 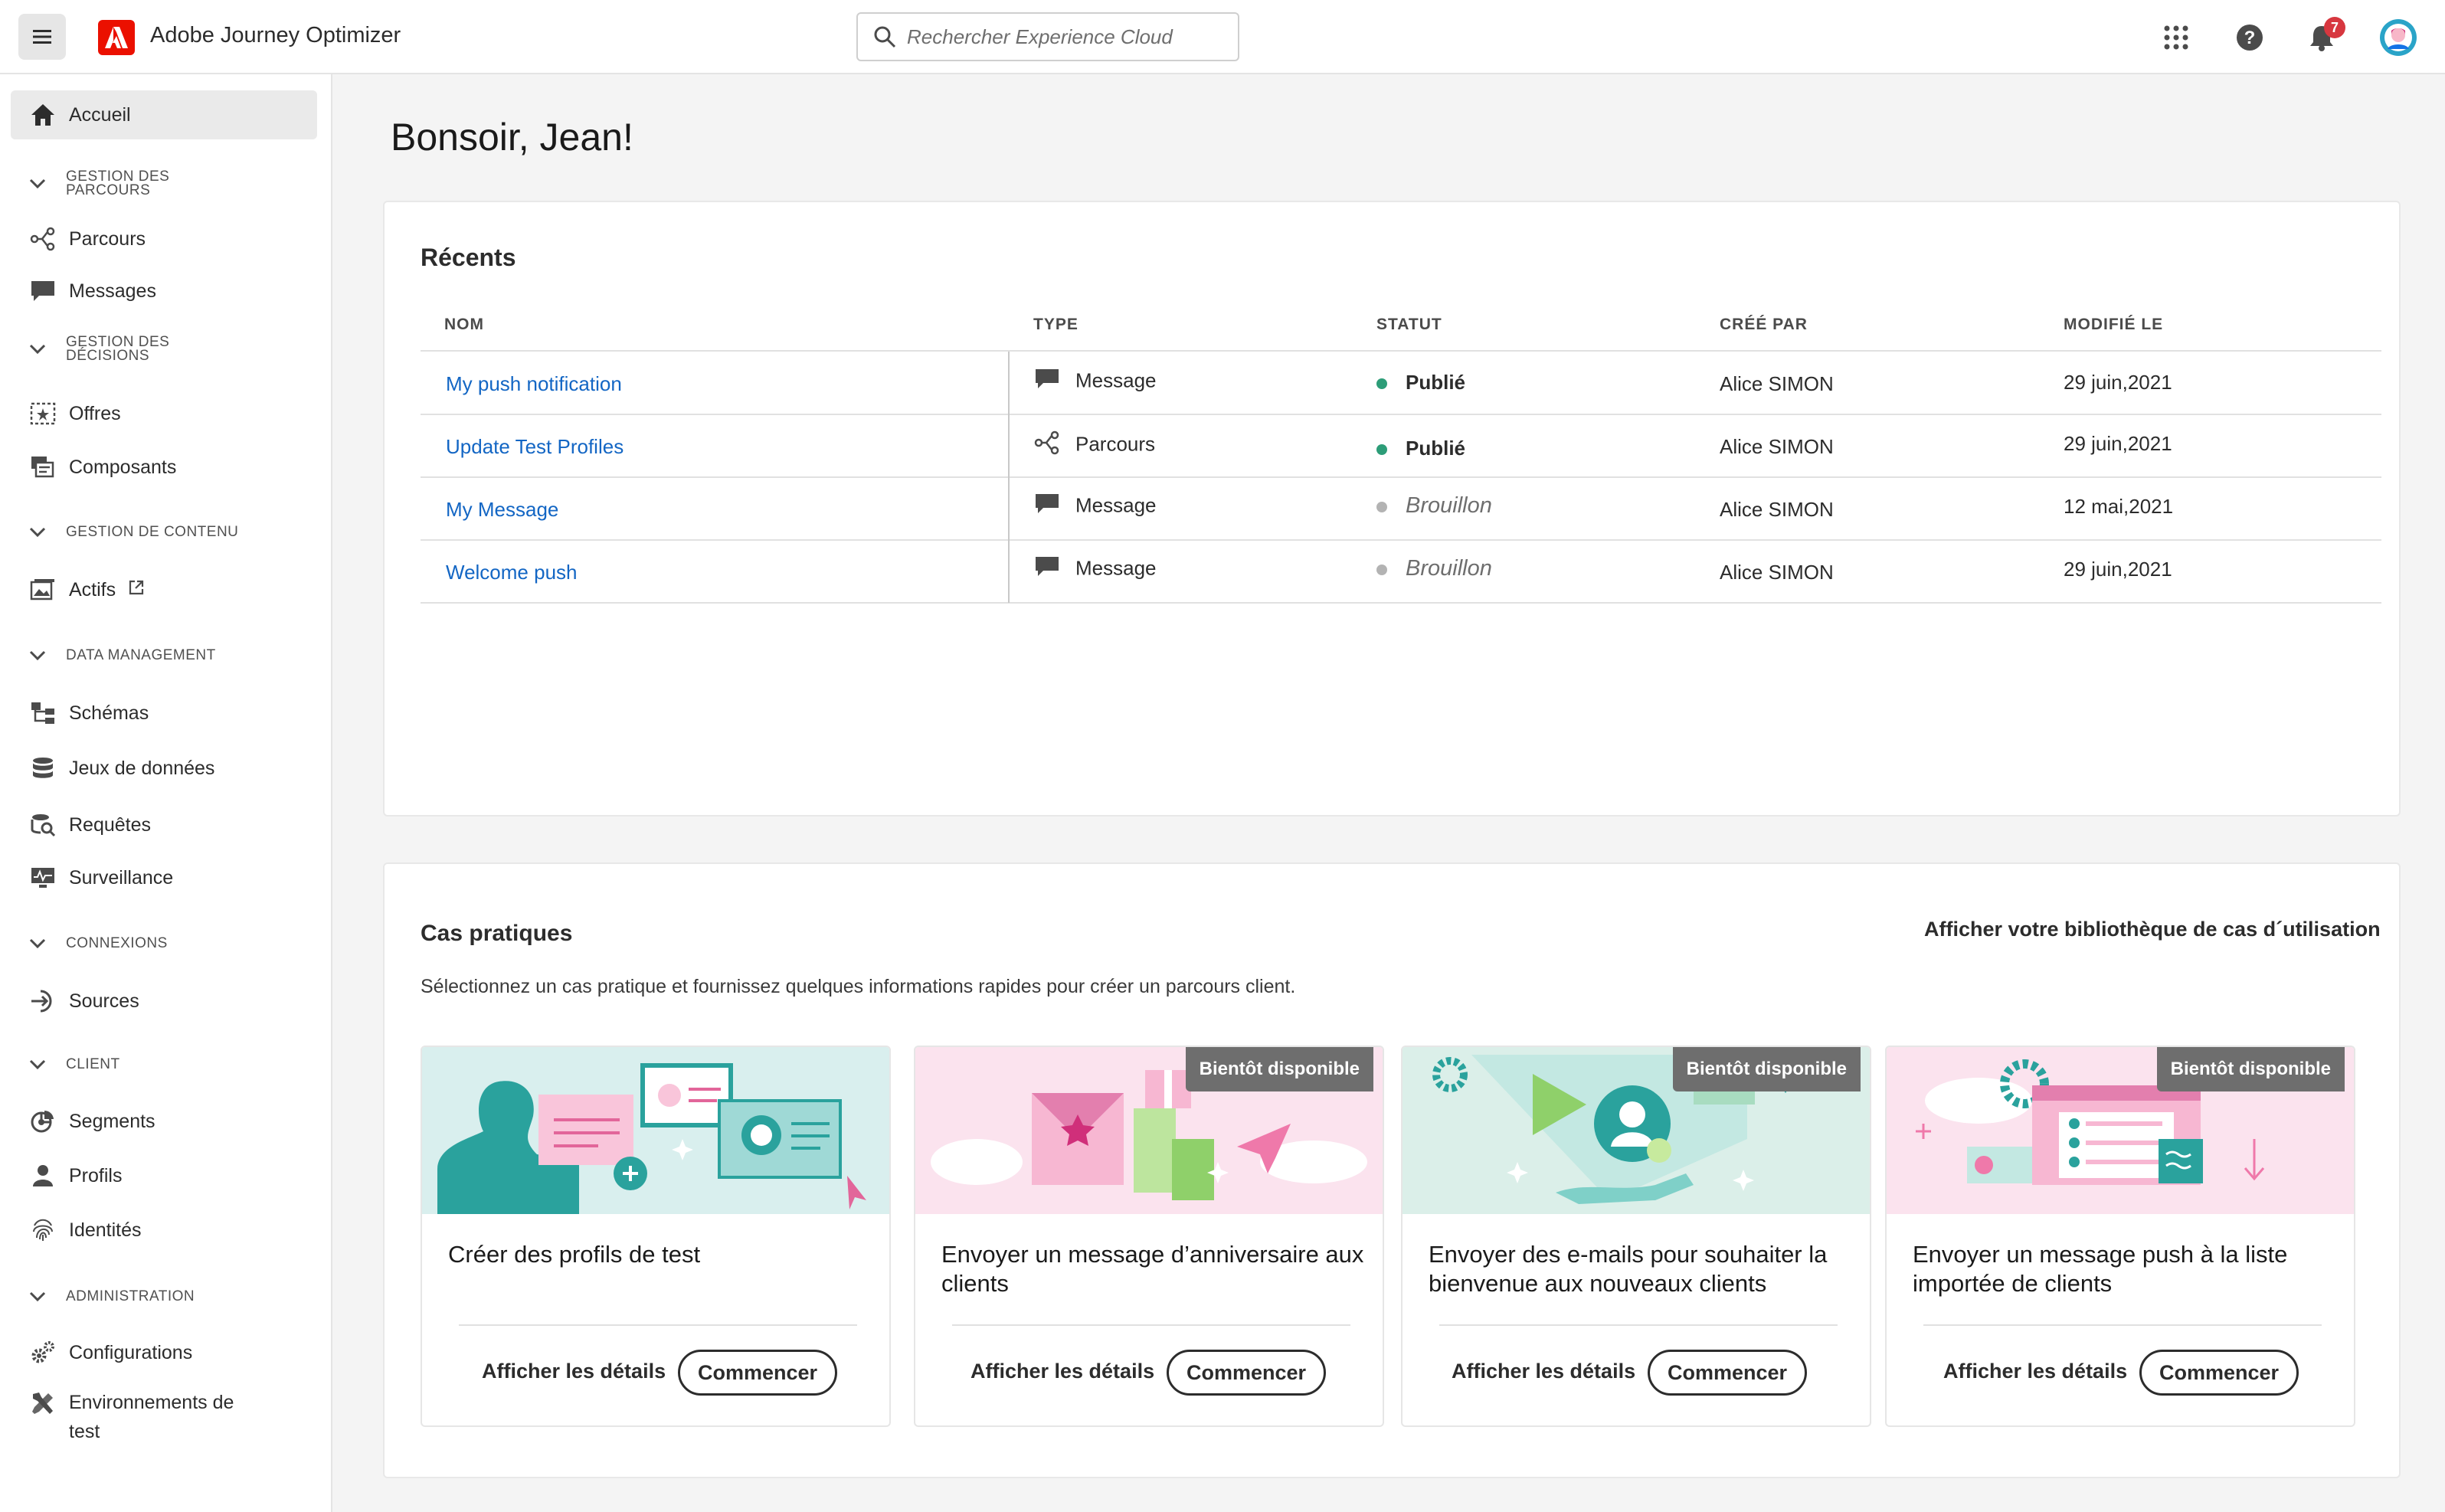 I want to click on sidebar-item-composants: Composants, so click(x=164, y=468).